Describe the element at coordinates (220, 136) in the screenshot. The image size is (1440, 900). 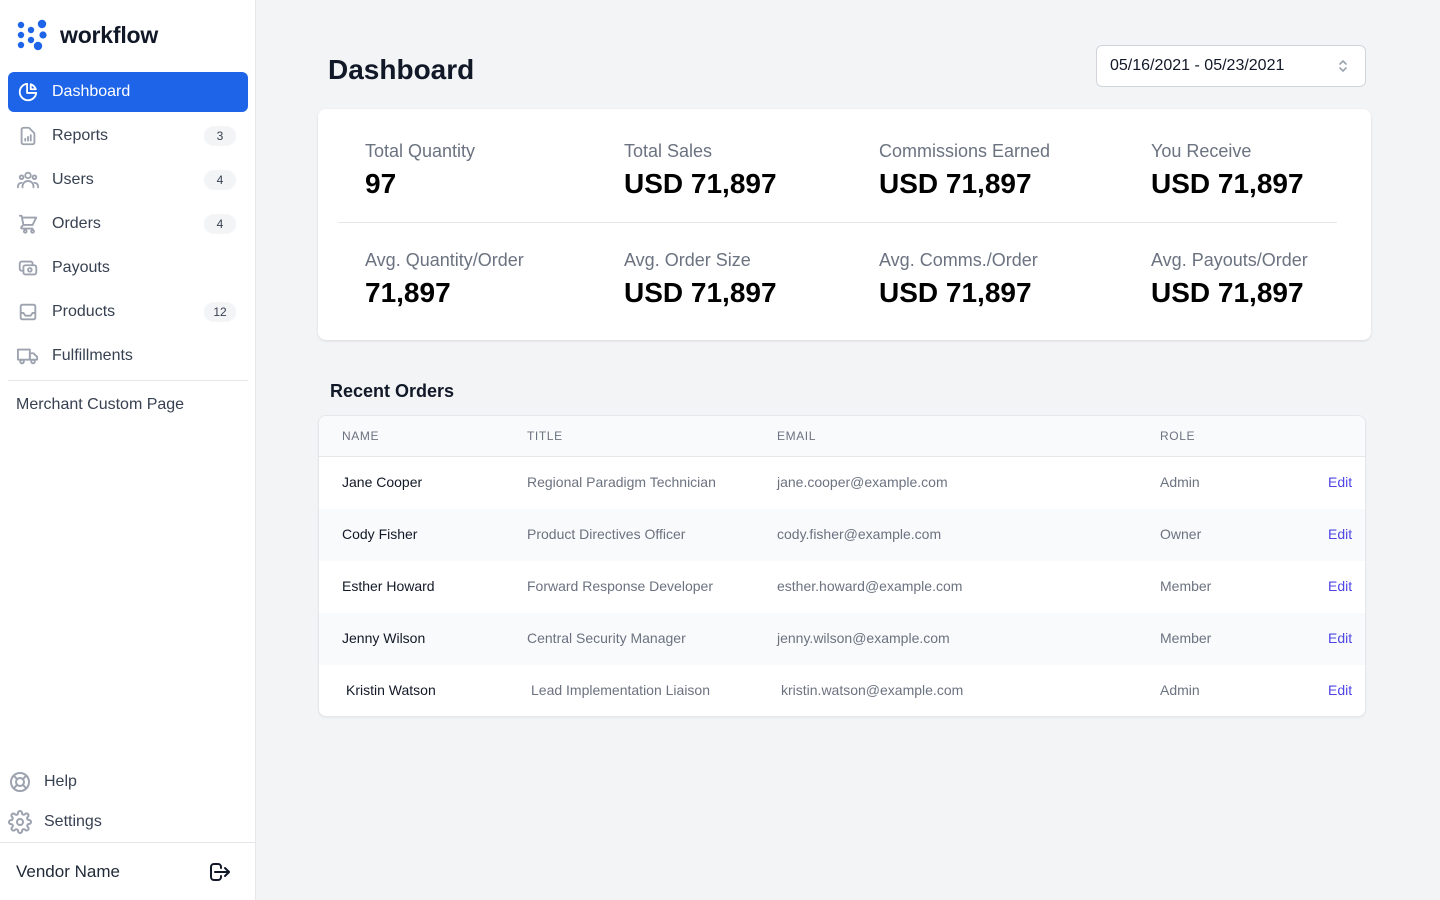
I see `count-badge: 3` at that location.